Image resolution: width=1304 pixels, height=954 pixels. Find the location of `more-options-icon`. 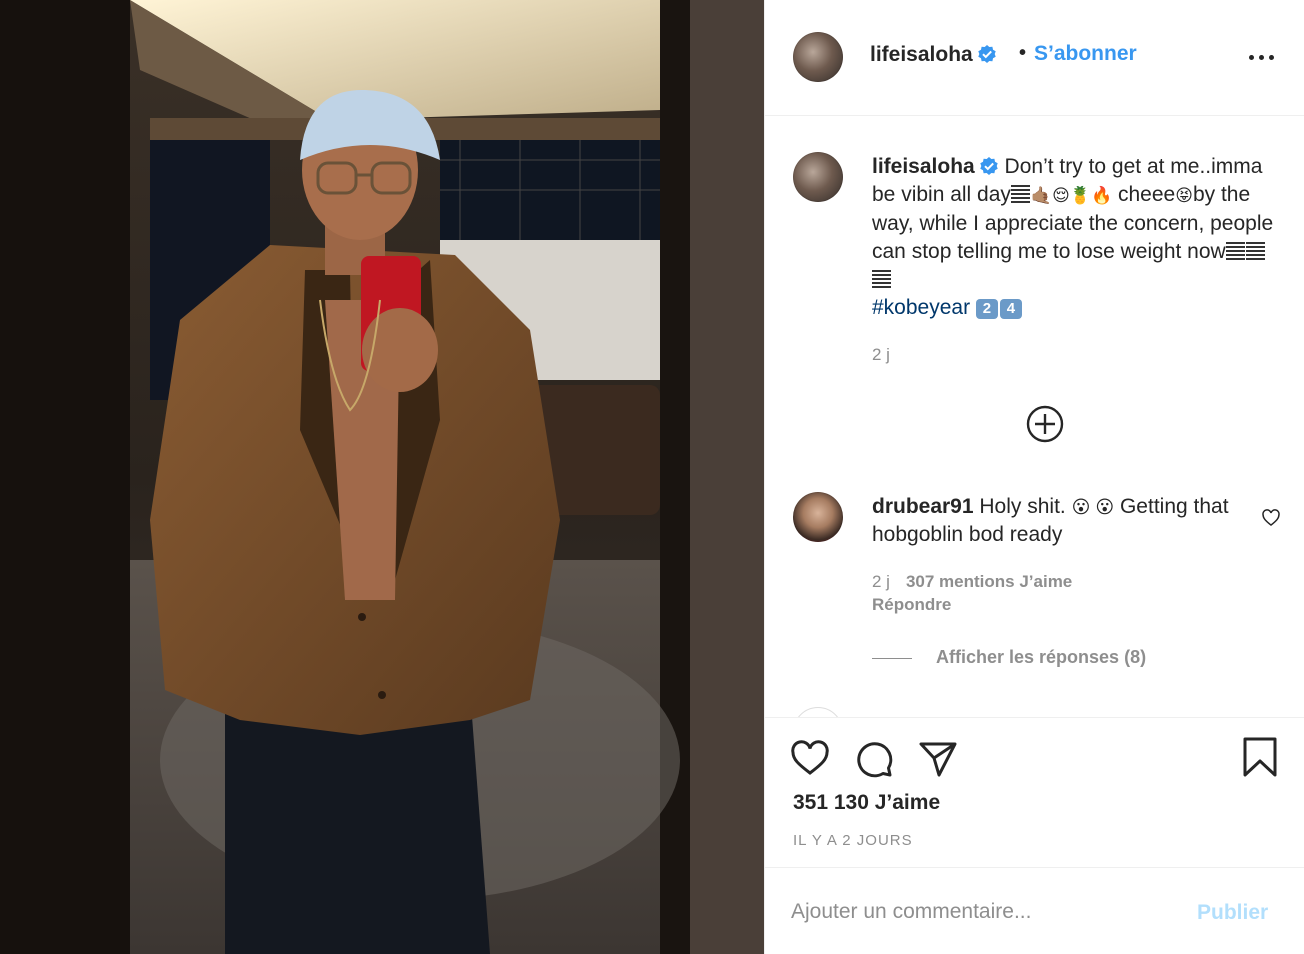

more-options-icon is located at coordinates (1262, 57).